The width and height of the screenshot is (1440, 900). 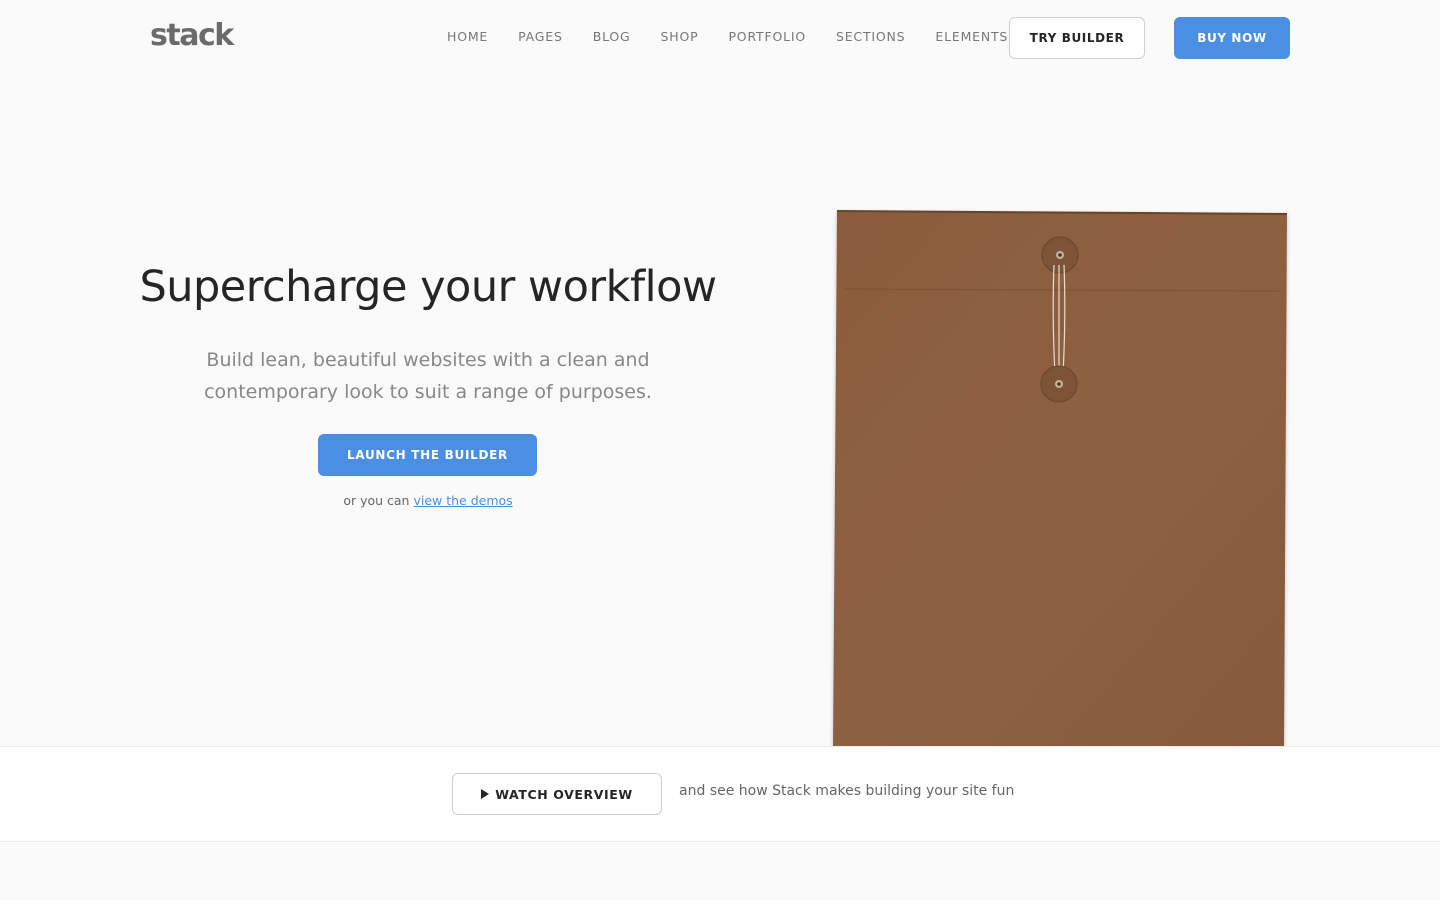 What do you see at coordinates (971, 37) in the screenshot?
I see `nav-item-elements: ELEMENTS` at bounding box center [971, 37].